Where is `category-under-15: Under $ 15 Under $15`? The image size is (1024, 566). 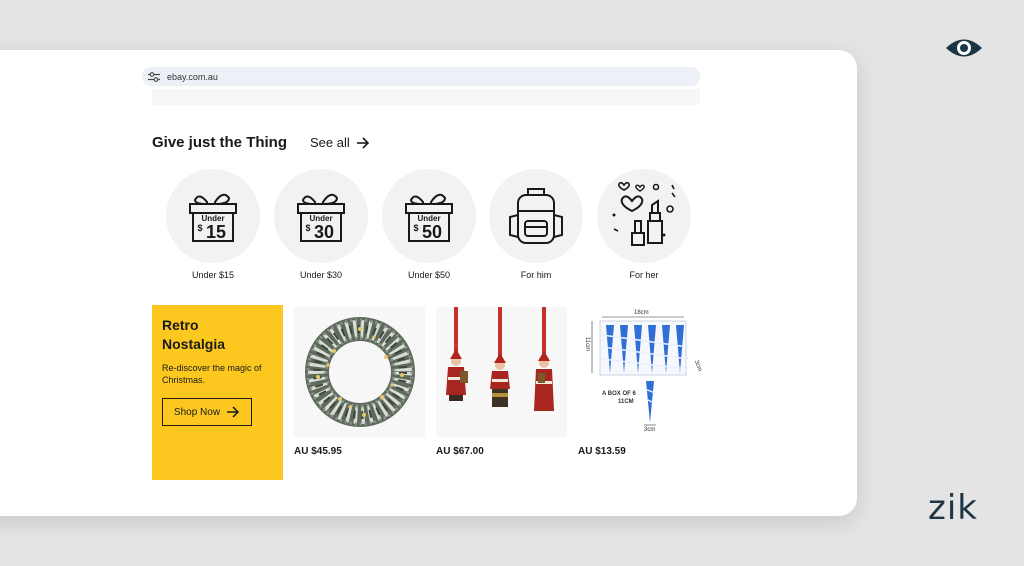 category-under-15: Under $ 15 Under $15 is located at coordinates (213, 224).